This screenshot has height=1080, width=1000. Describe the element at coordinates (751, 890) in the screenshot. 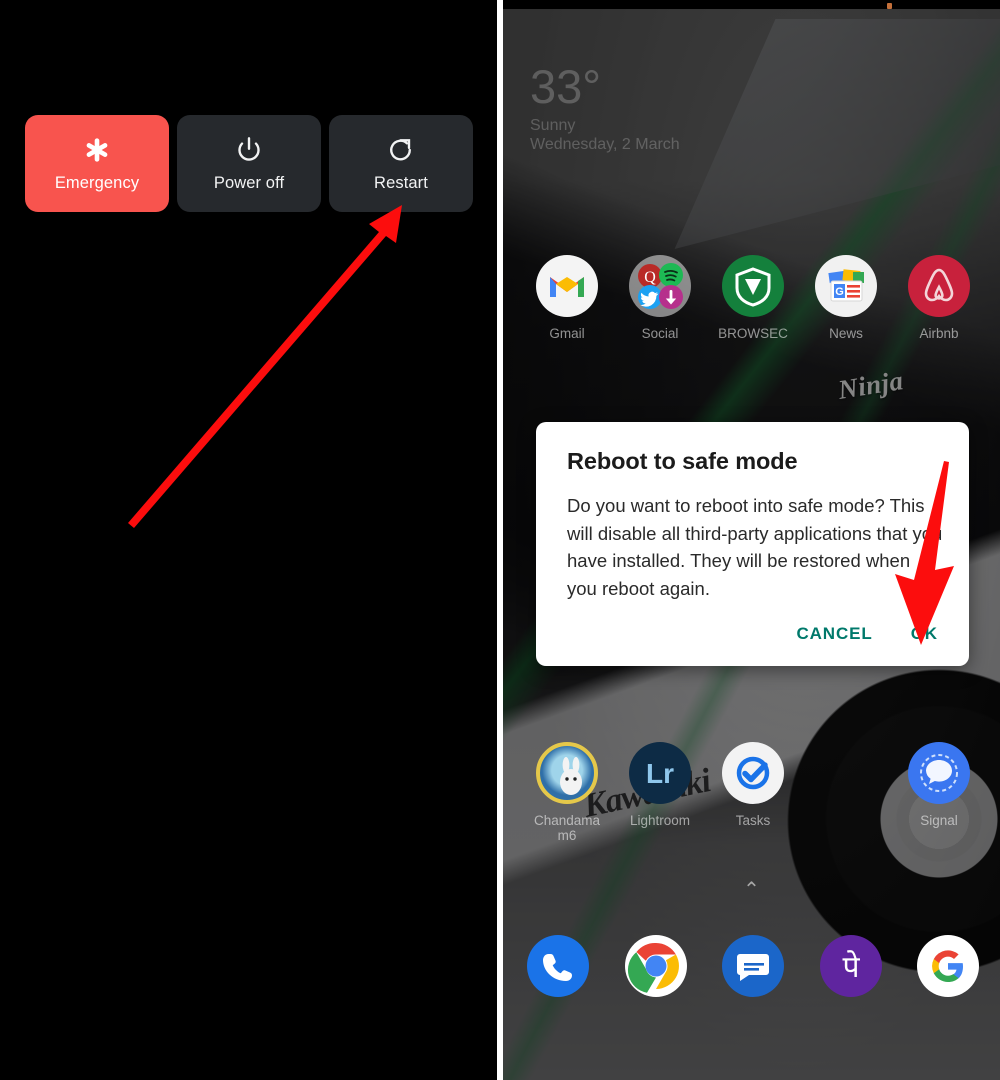

I see `chevron-up-icon: ⌃` at that location.